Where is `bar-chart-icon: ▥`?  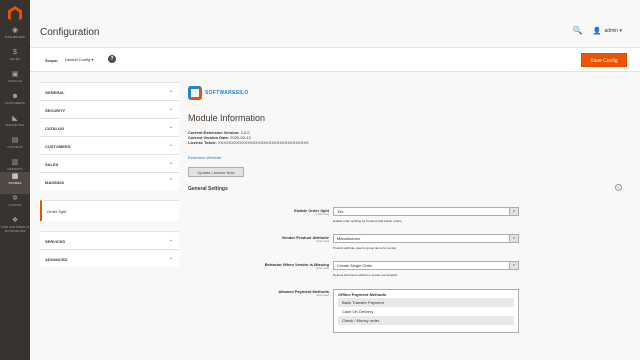 bar-chart-icon: ▥ is located at coordinates (15, 162).